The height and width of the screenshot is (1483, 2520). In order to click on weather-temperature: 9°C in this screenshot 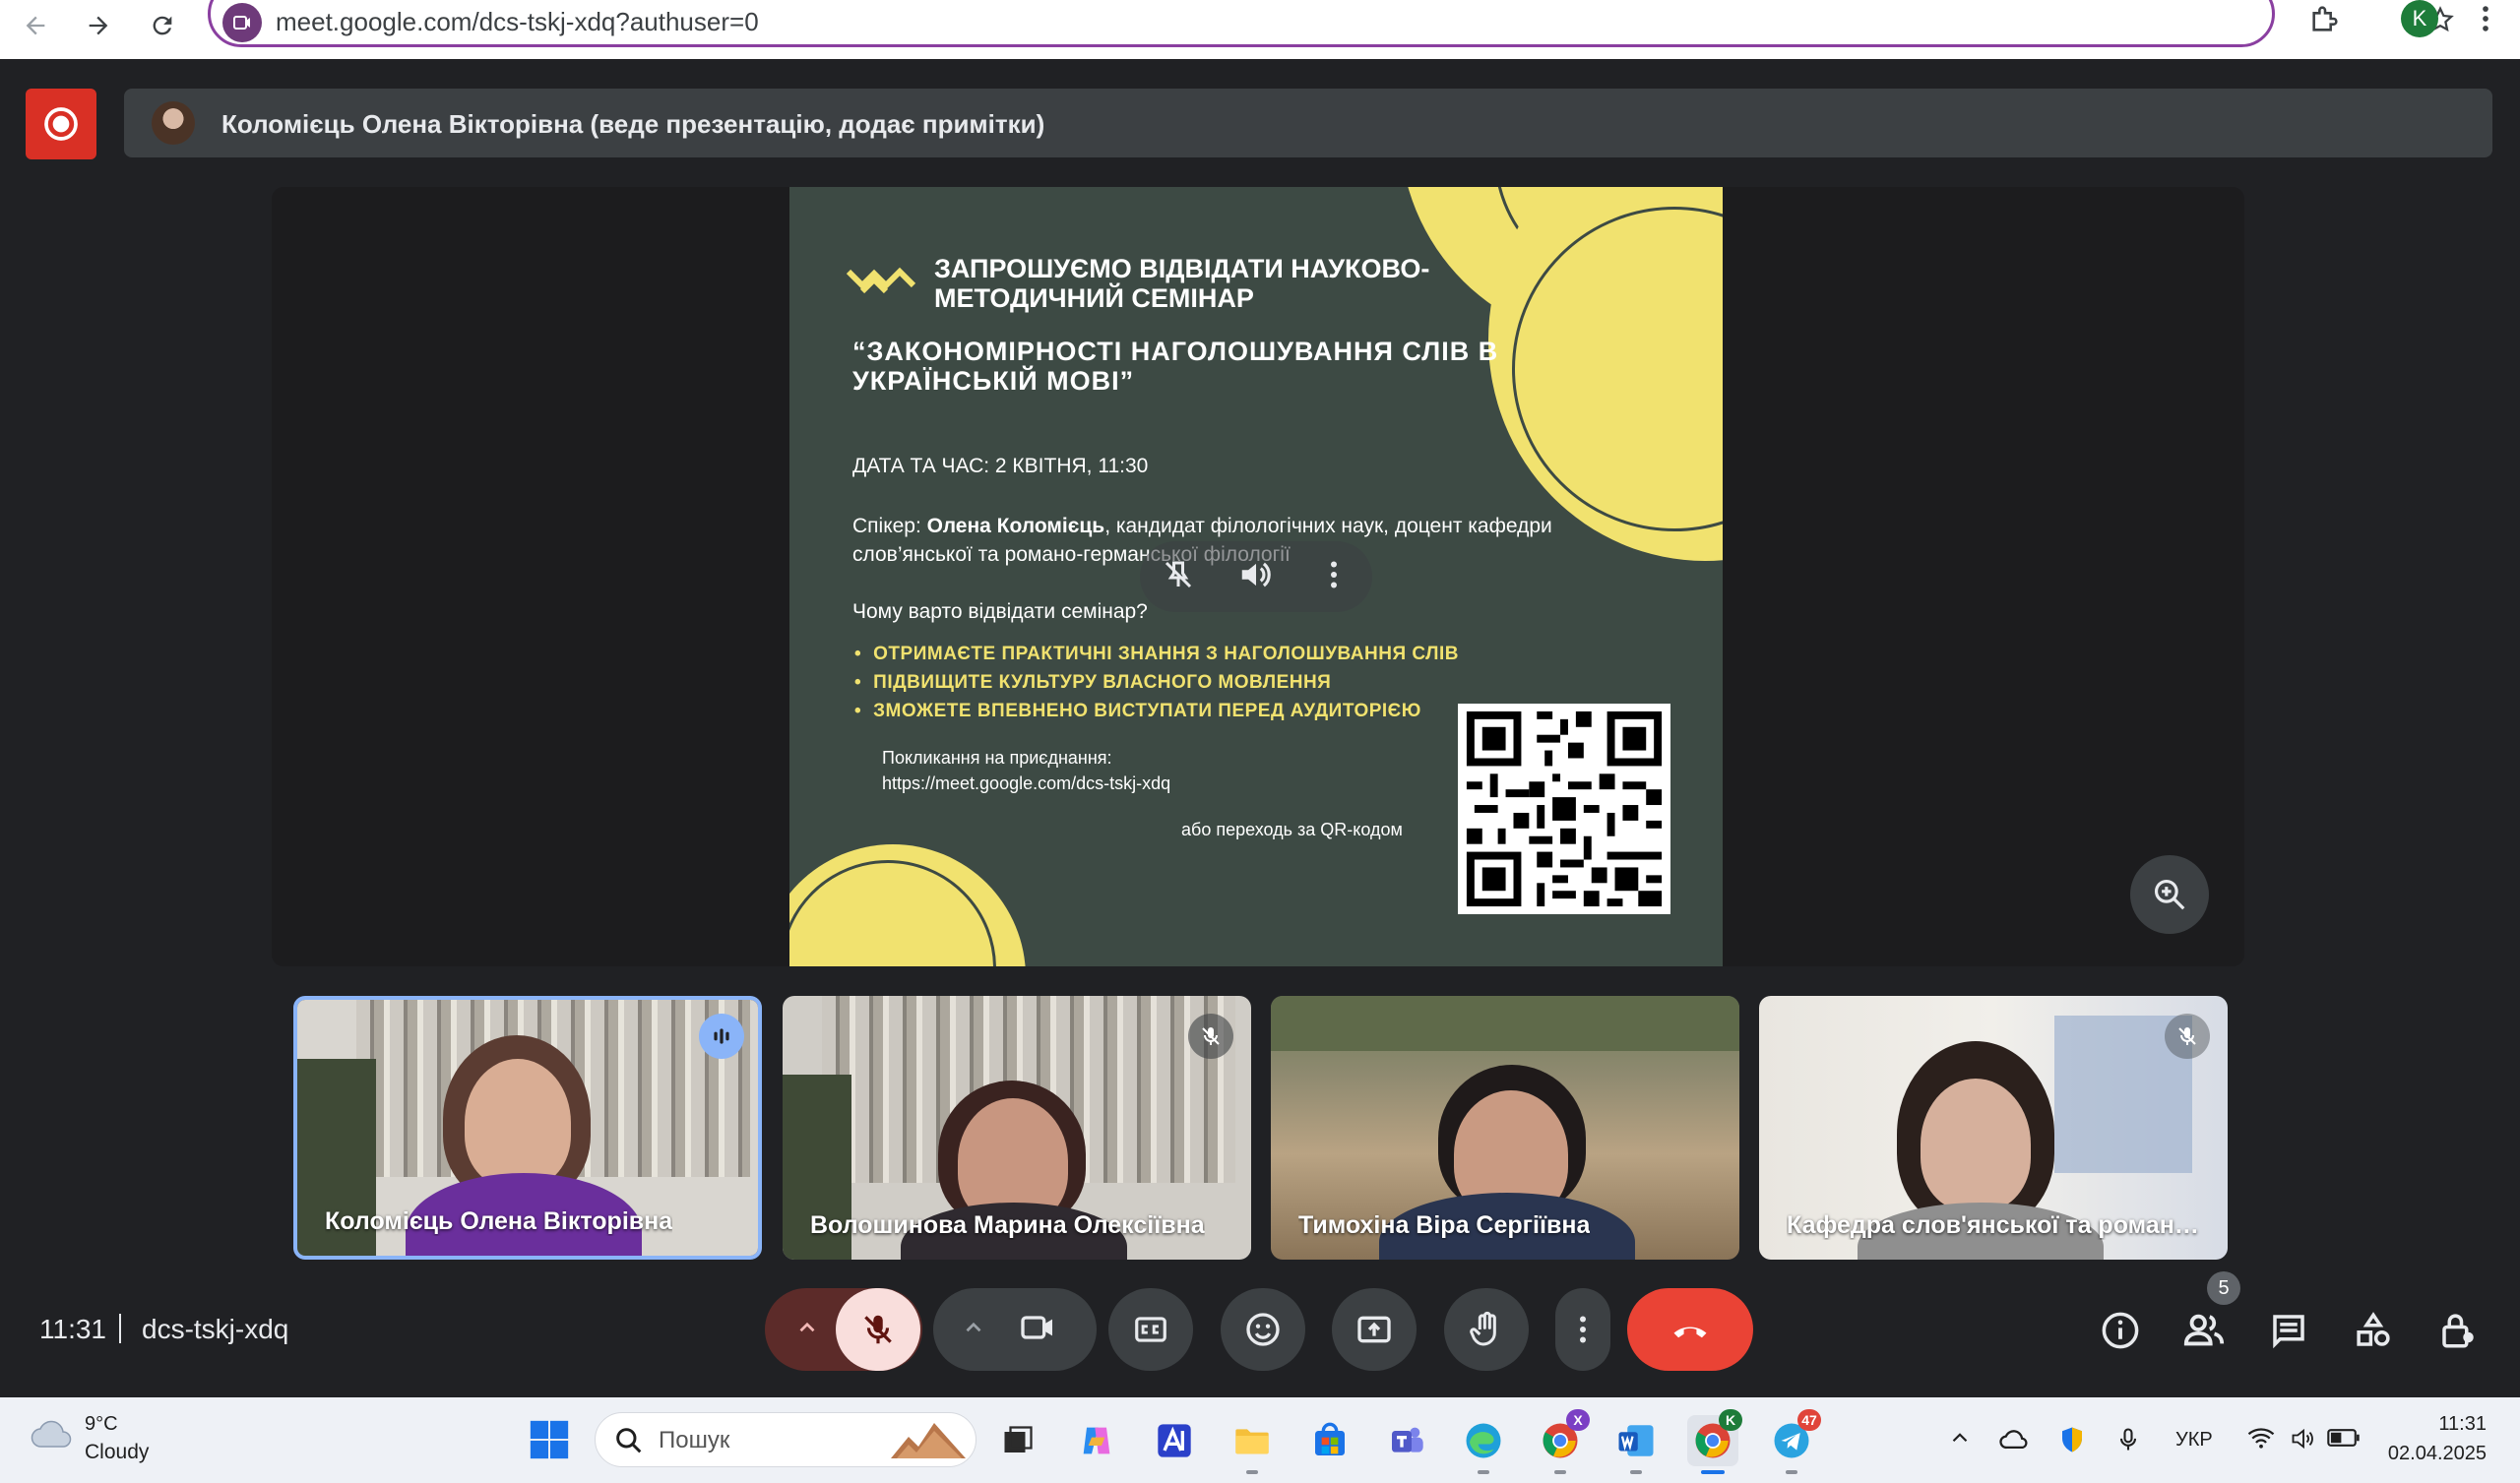, I will do `click(101, 1424)`.